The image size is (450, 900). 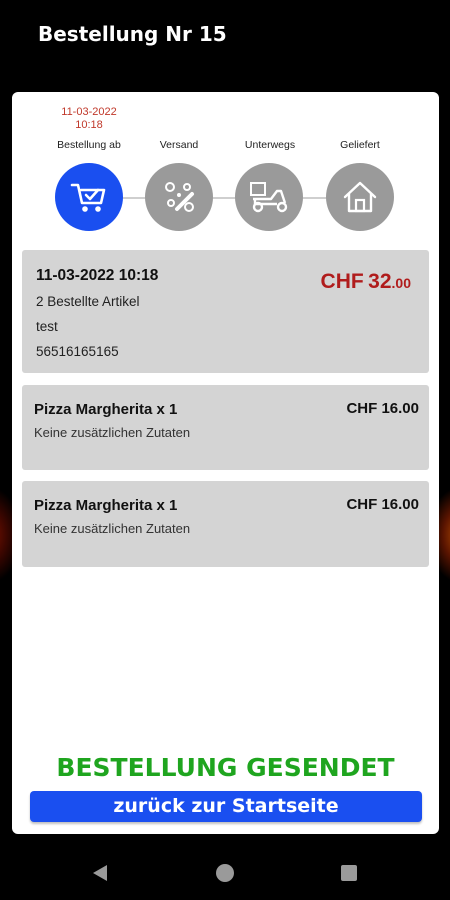 I want to click on app-bar: Bestellung Nr 15, so click(x=225, y=35).